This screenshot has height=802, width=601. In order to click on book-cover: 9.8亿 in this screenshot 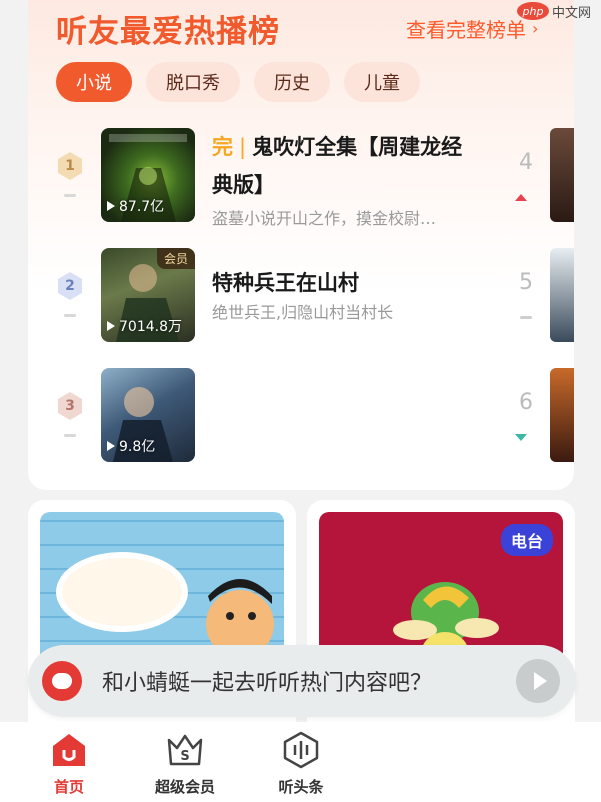, I will do `click(148, 415)`.